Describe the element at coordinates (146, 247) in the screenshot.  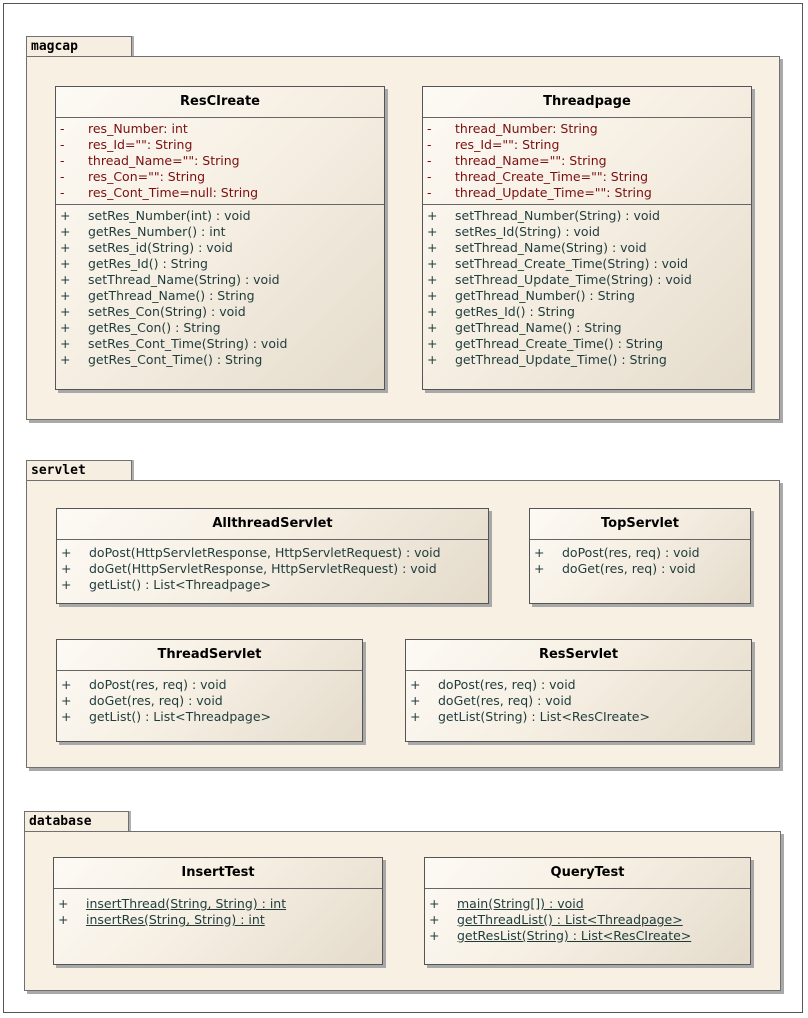
I see `operation: + setRes_id(String) : void` at that location.